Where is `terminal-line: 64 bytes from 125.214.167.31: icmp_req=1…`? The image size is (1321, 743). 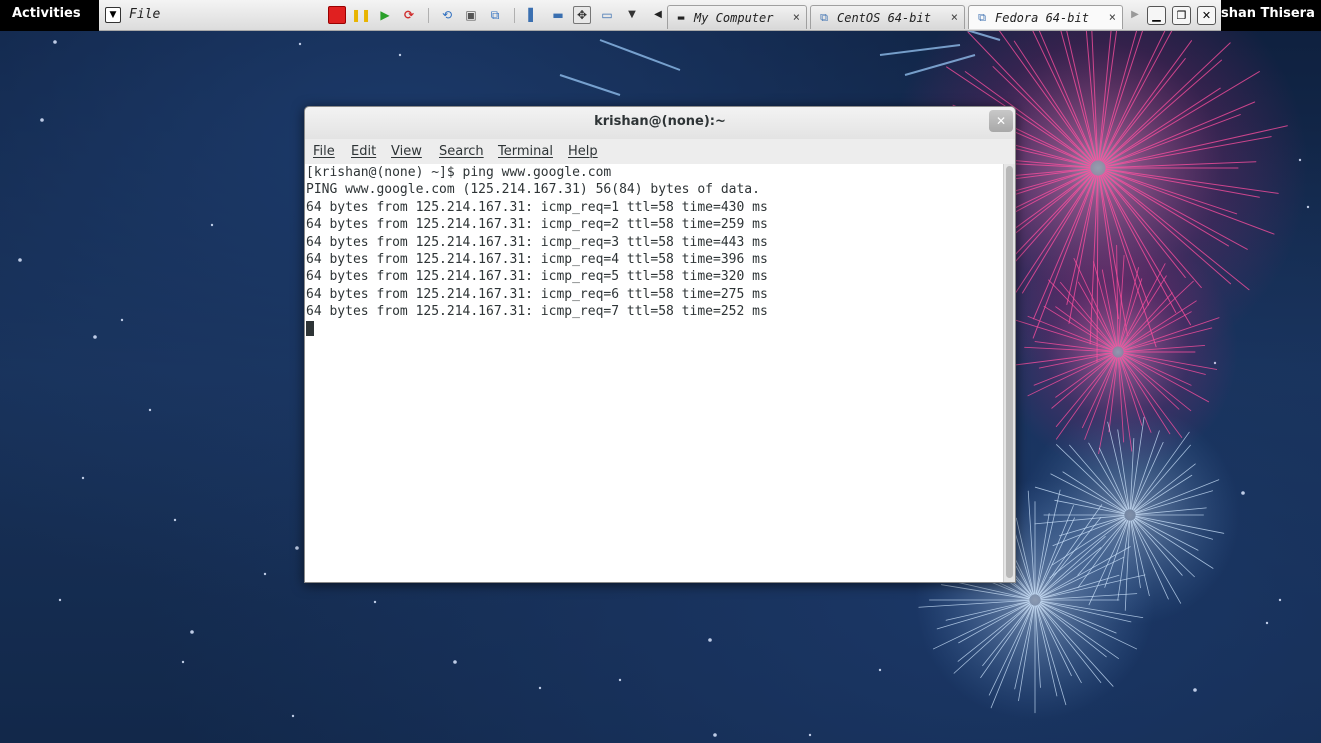
terminal-line: 64 bytes from 125.214.167.31: icmp_req=1… is located at coordinates (537, 207).